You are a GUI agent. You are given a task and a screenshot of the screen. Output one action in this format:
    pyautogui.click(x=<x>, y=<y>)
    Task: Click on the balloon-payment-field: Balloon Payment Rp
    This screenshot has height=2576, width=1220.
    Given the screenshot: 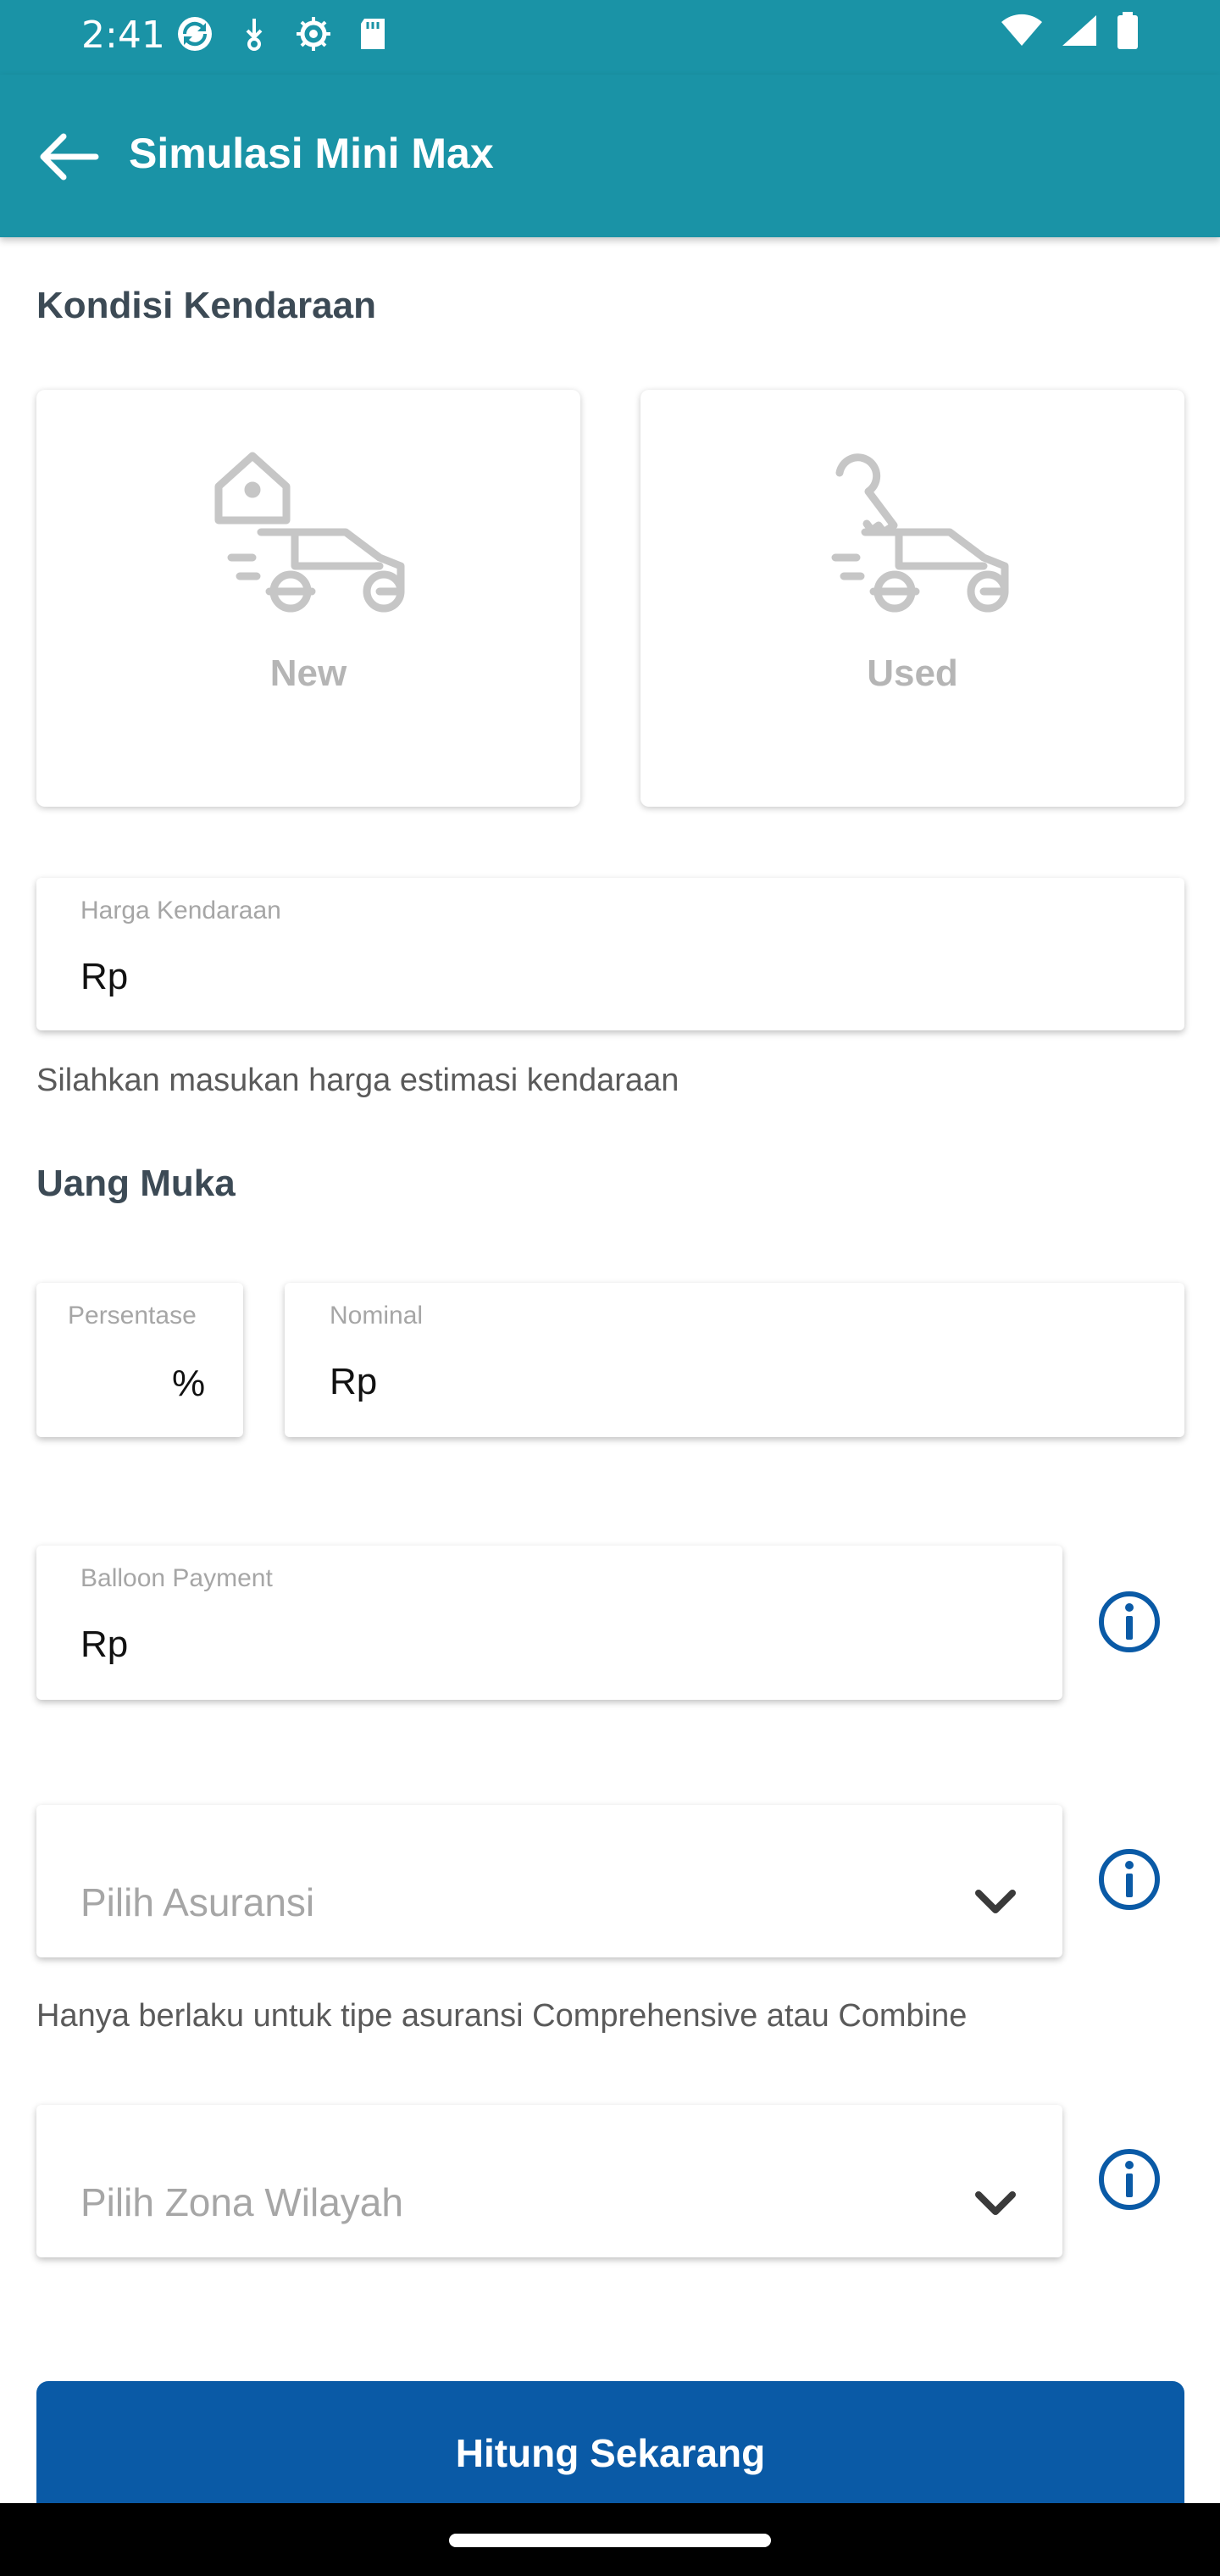 What is the action you would take?
    pyautogui.click(x=549, y=1623)
    